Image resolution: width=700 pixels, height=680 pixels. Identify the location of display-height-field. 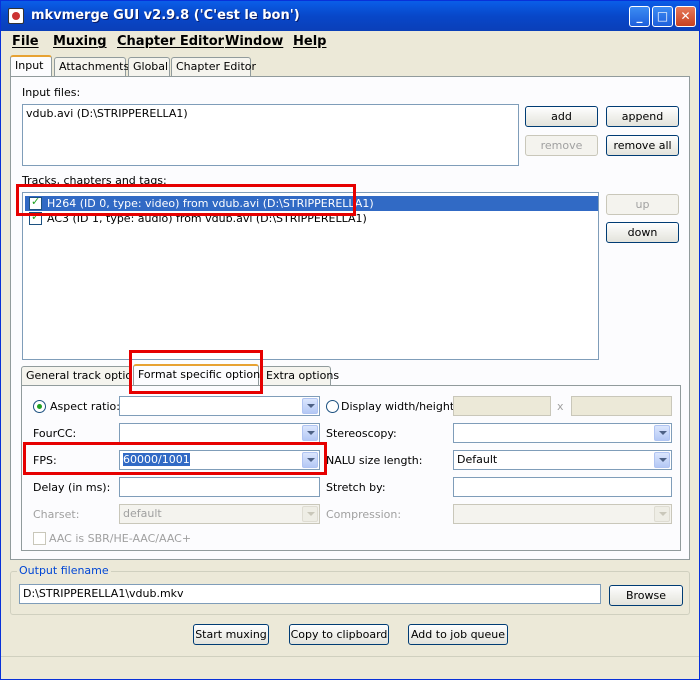
(621, 406).